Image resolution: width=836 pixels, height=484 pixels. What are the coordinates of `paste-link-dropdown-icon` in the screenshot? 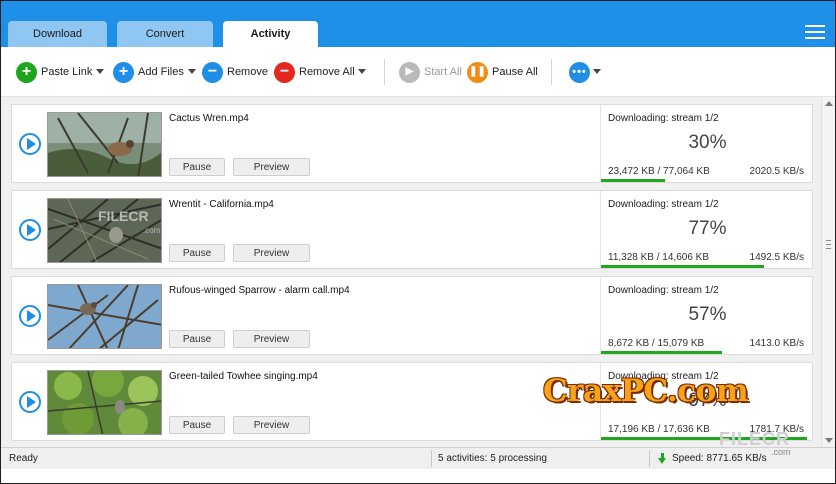 It's located at (100, 71).